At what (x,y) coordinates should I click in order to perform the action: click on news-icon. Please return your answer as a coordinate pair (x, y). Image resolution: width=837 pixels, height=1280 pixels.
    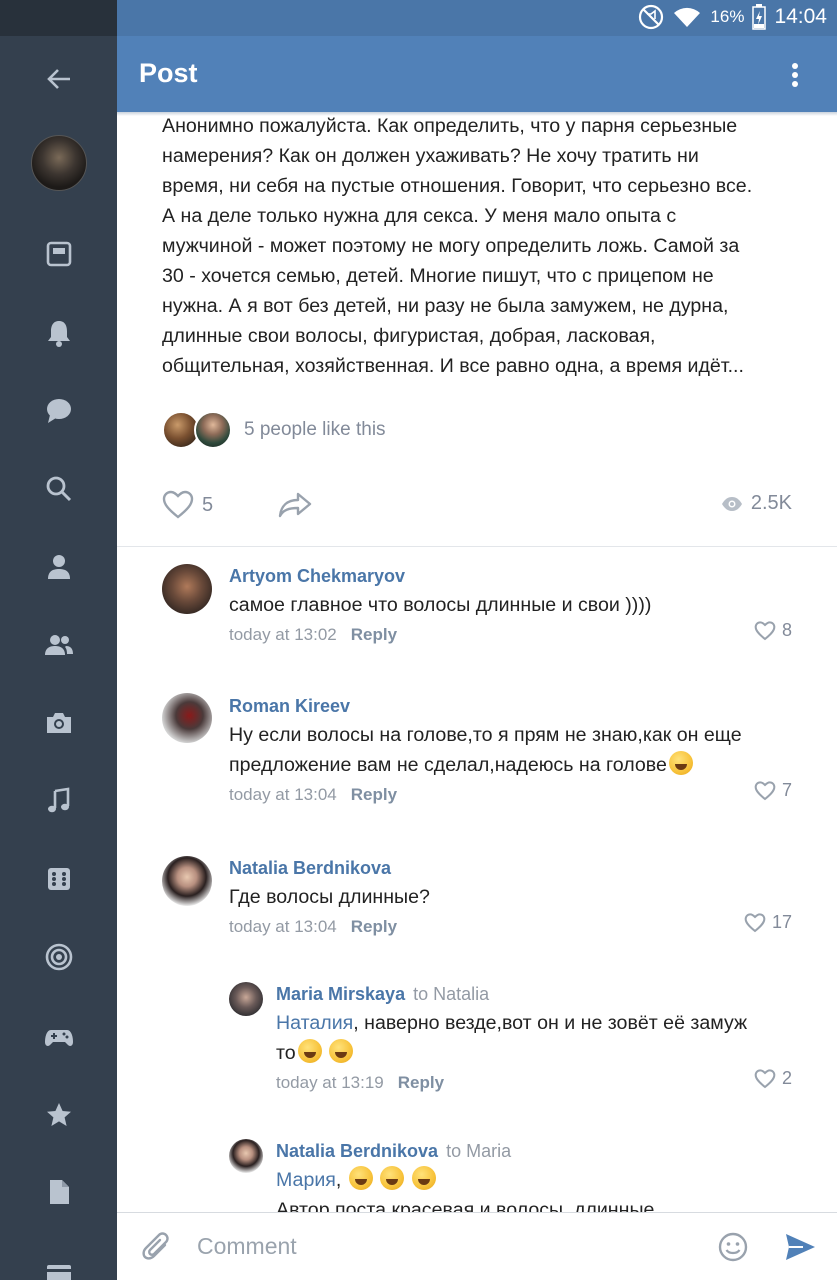
    Looking at the image, I should click on (58, 254).